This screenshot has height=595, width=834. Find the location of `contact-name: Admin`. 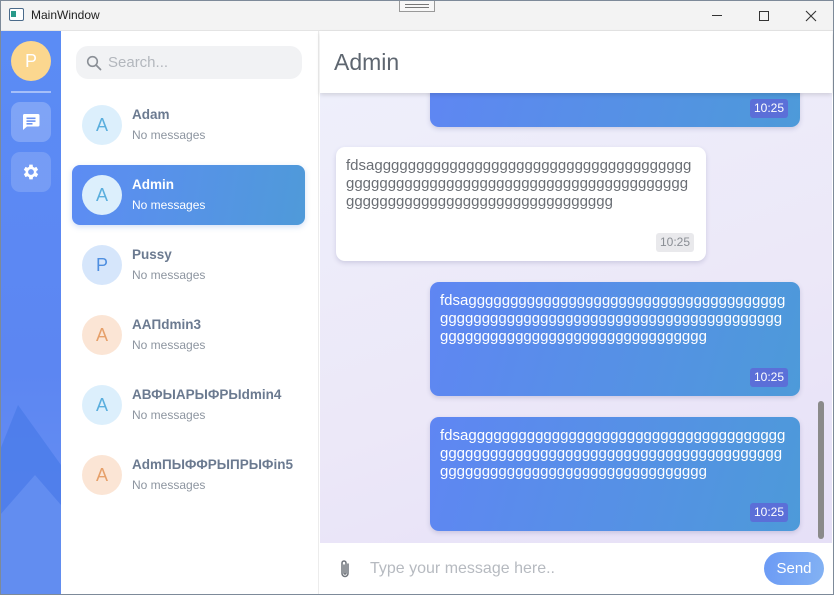

contact-name: Admin is located at coordinates (153, 184).